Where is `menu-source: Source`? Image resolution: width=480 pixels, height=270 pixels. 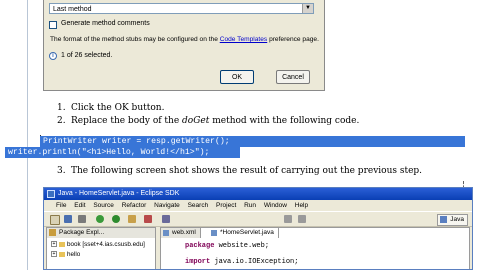 menu-source: Source is located at coordinates (103, 205).